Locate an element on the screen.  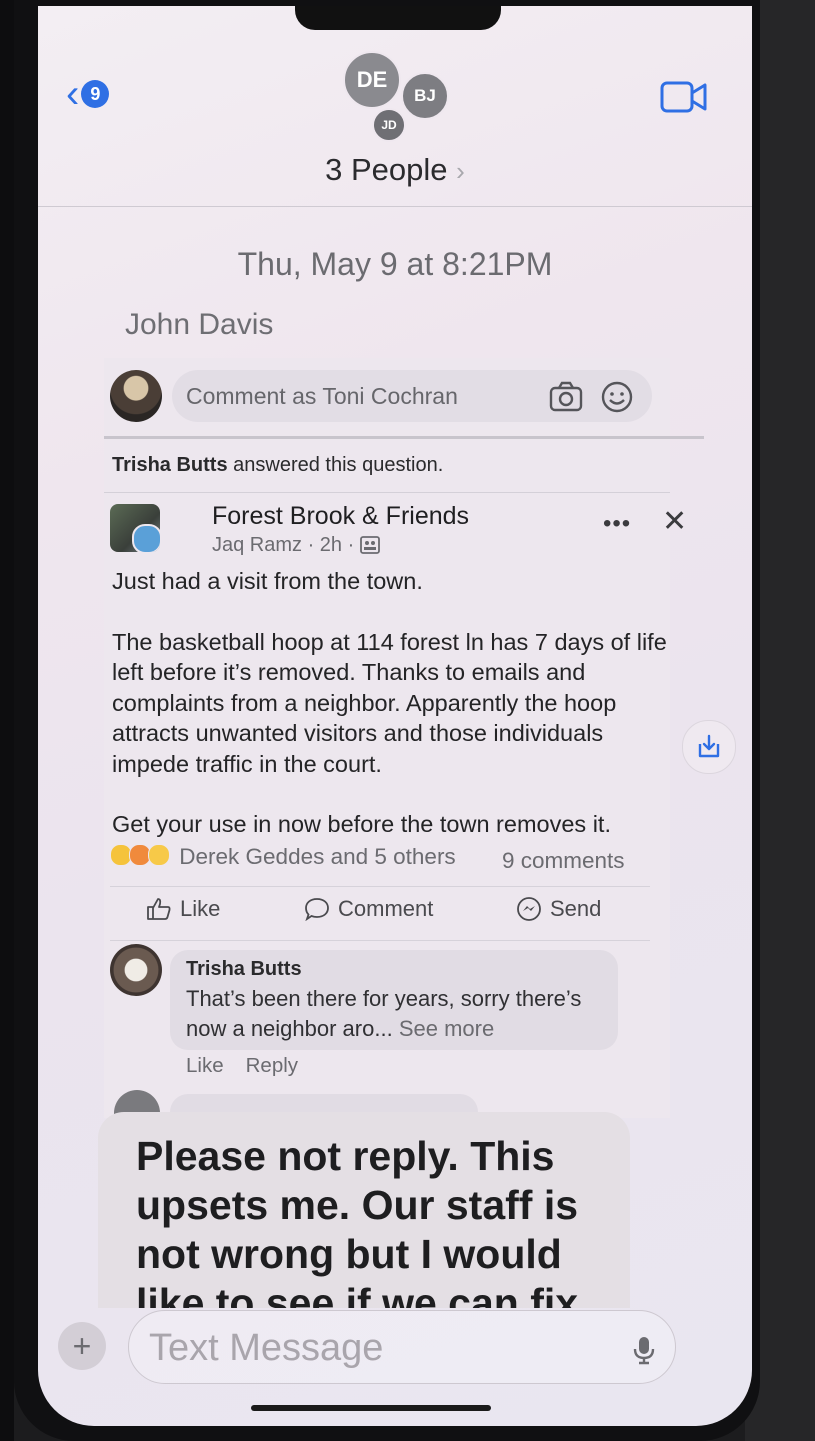
comment-actions: Like Reply is located at coordinates (253, 1066).